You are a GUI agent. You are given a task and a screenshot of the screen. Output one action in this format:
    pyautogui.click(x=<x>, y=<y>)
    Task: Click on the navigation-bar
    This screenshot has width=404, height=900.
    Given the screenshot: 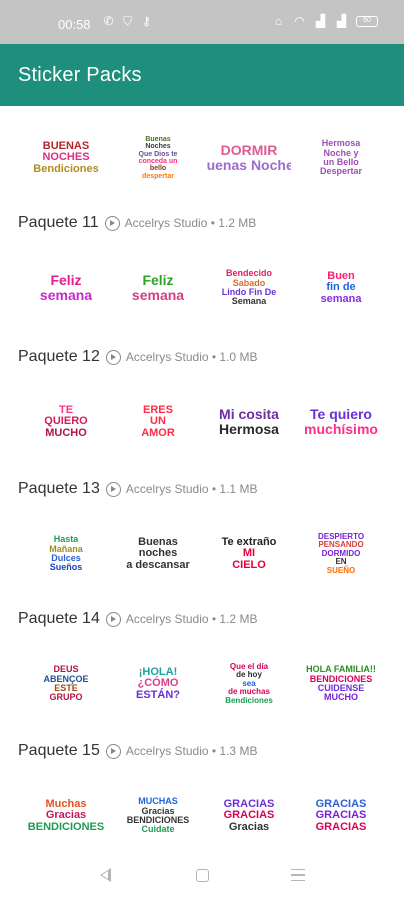 What is the action you would take?
    pyautogui.click(x=202, y=880)
    